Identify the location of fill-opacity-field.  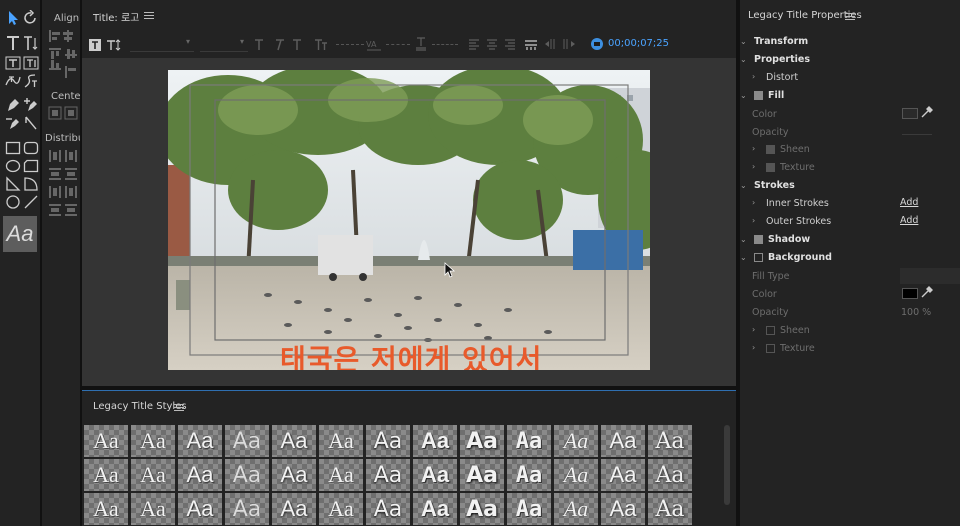
(917, 134).